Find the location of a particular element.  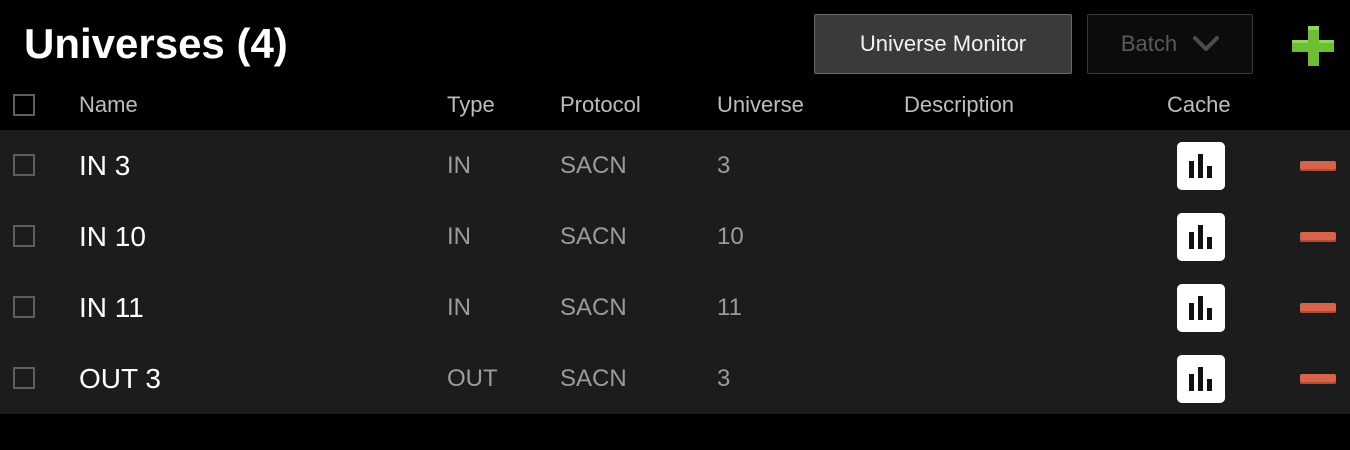

universe-name: OUT 3 is located at coordinates (120, 378).